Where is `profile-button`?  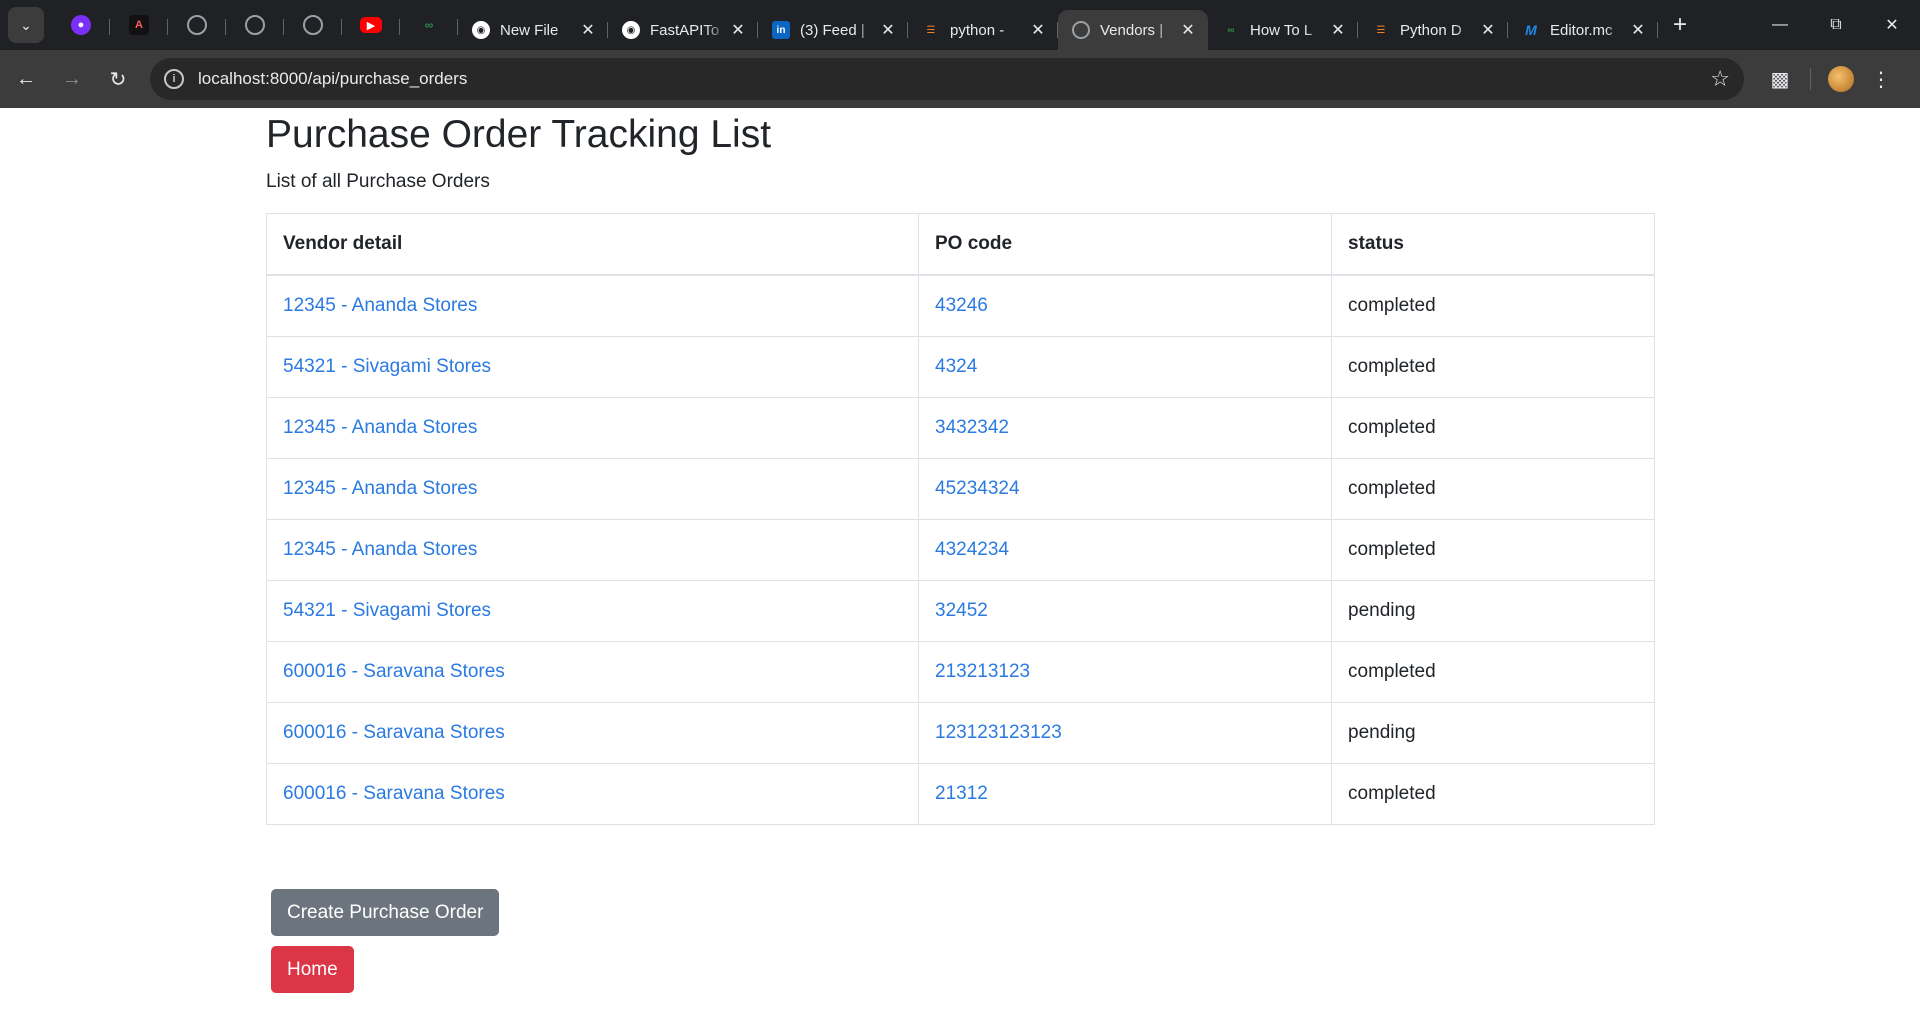 profile-button is located at coordinates (1841, 79).